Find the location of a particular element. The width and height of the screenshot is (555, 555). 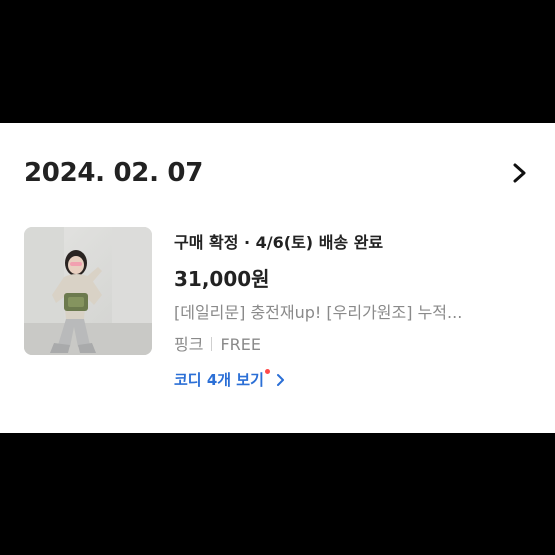

codi-link-label: 코디 4개 보기 is located at coordinates (219, 380).